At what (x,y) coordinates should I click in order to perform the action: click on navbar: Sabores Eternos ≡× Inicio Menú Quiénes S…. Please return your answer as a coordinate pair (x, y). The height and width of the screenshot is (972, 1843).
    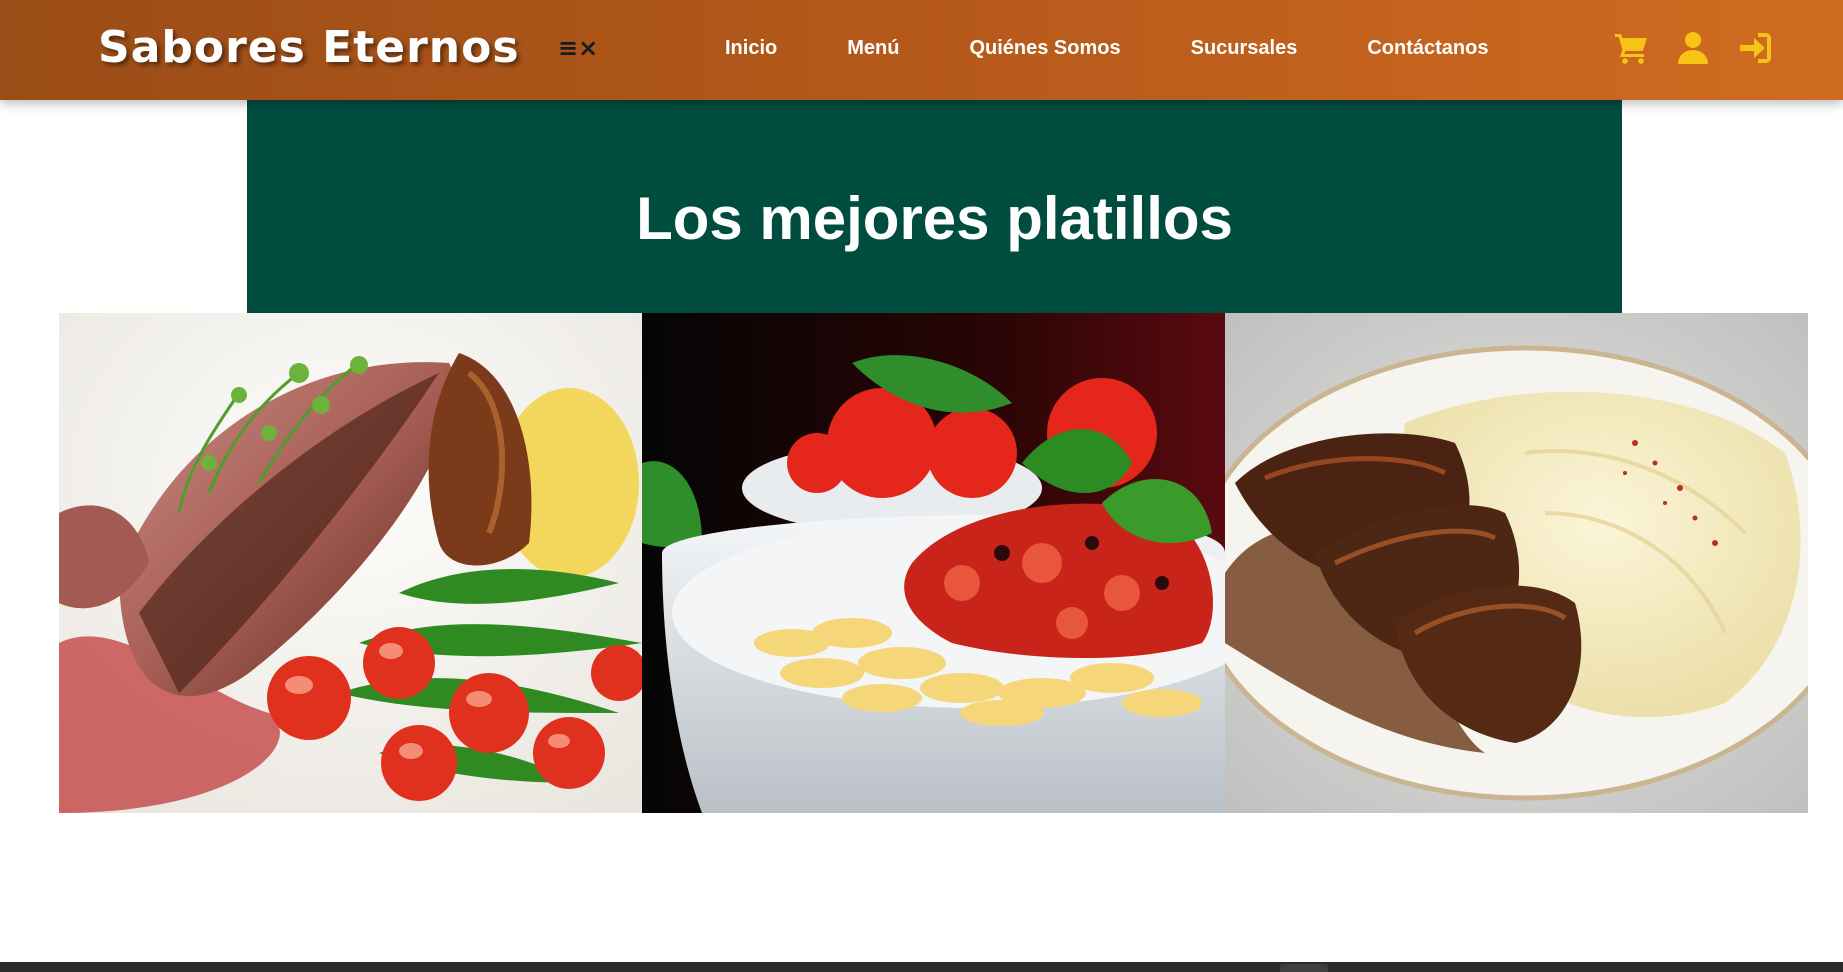
    Looking at the image, I should click on (921, 50).